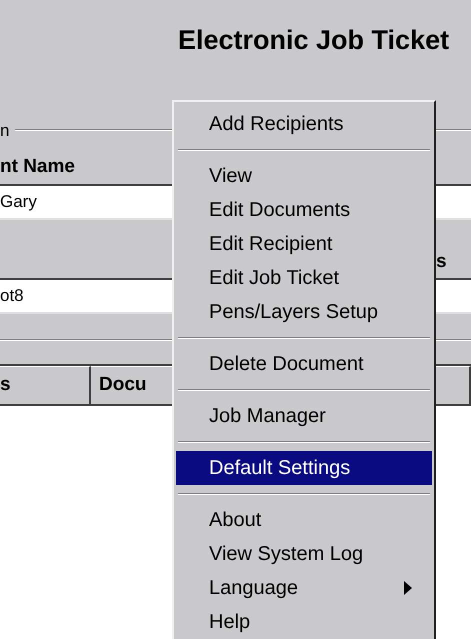  Describe the element at coordinates (408, 588) in the screenshot. I see `submenu-arrow-icon` at that location.